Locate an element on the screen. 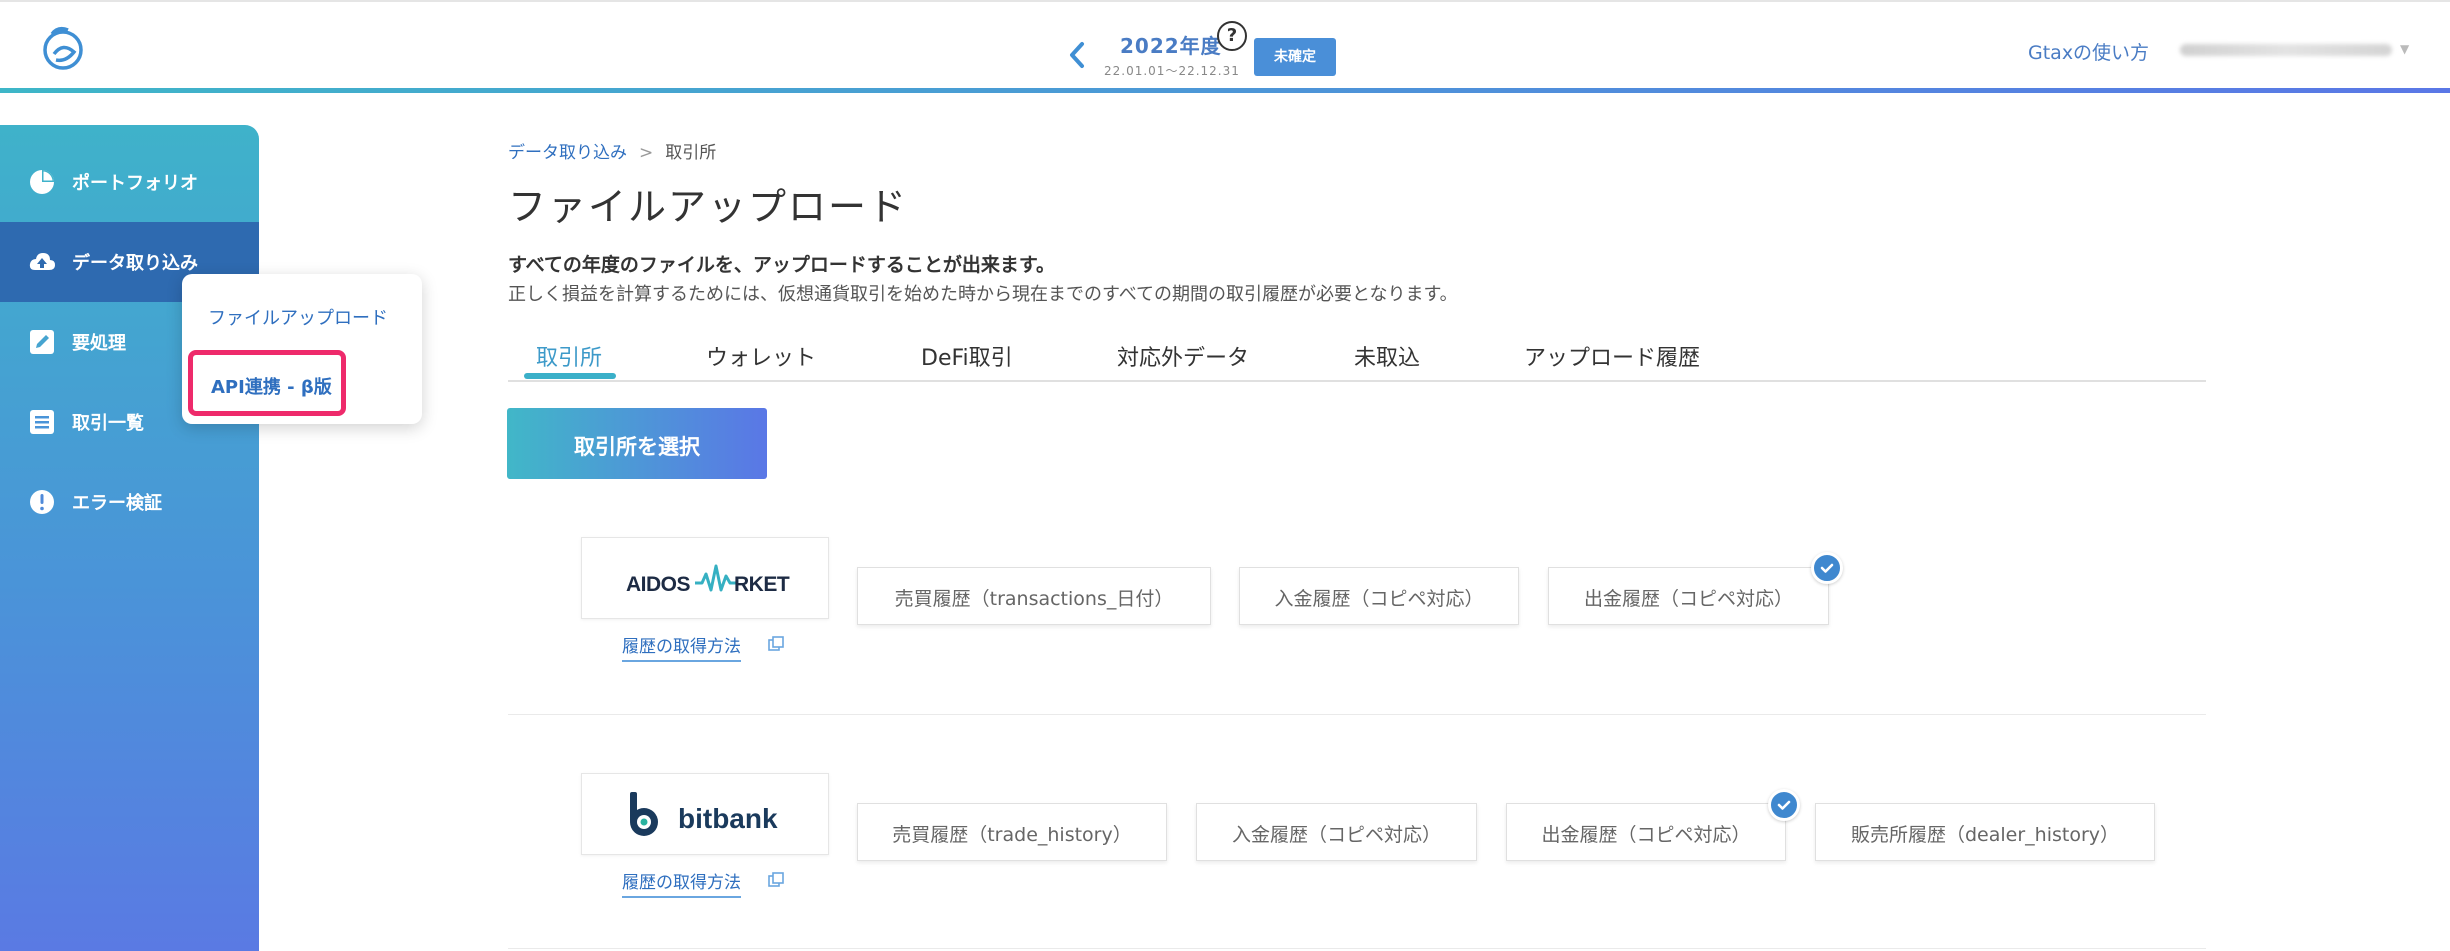 This screenshot has width=2450, height=951. sidebar-item-label: 要処理 is located at coordinates (99, 343).